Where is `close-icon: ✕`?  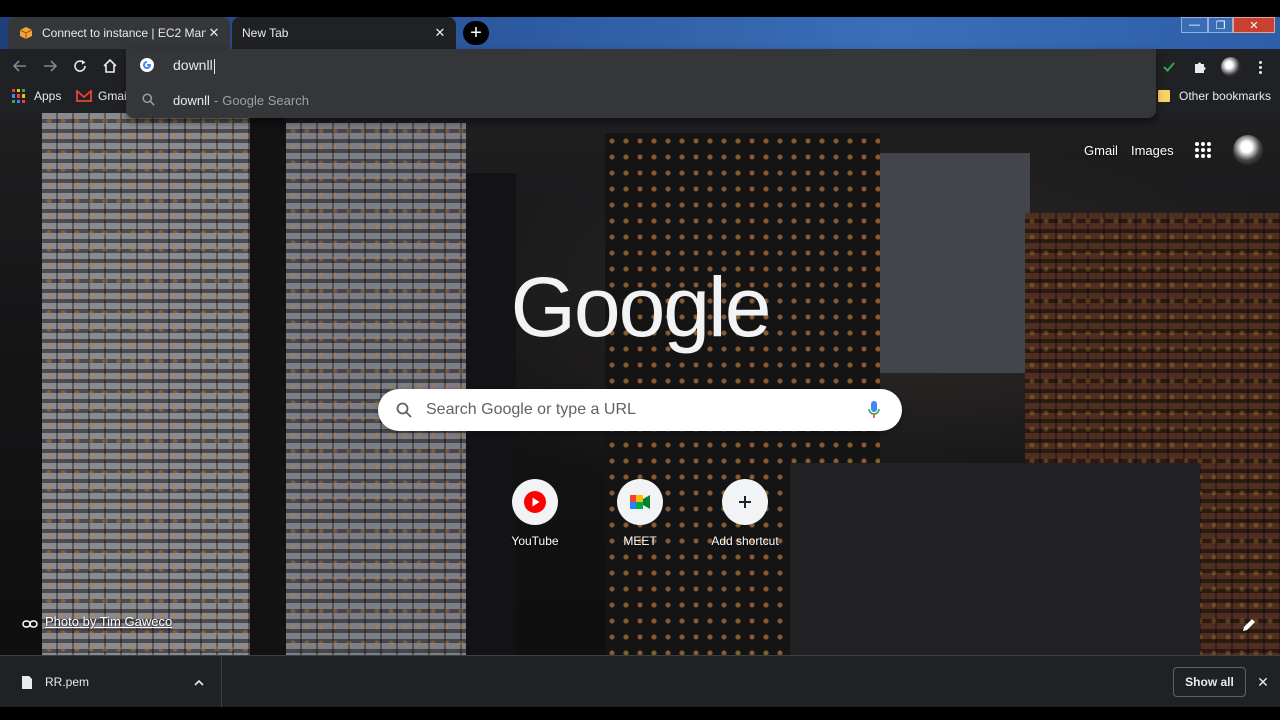
close-icon: ✕ is located at coordinates (1263, 682).